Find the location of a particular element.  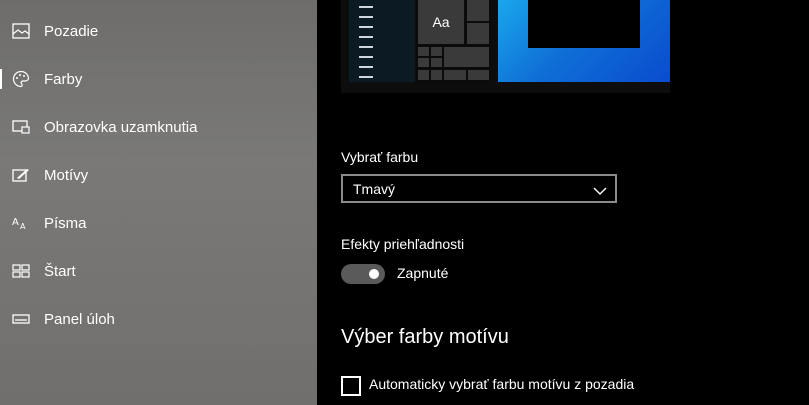

preview-desktop is located at coordinates (584, 41).